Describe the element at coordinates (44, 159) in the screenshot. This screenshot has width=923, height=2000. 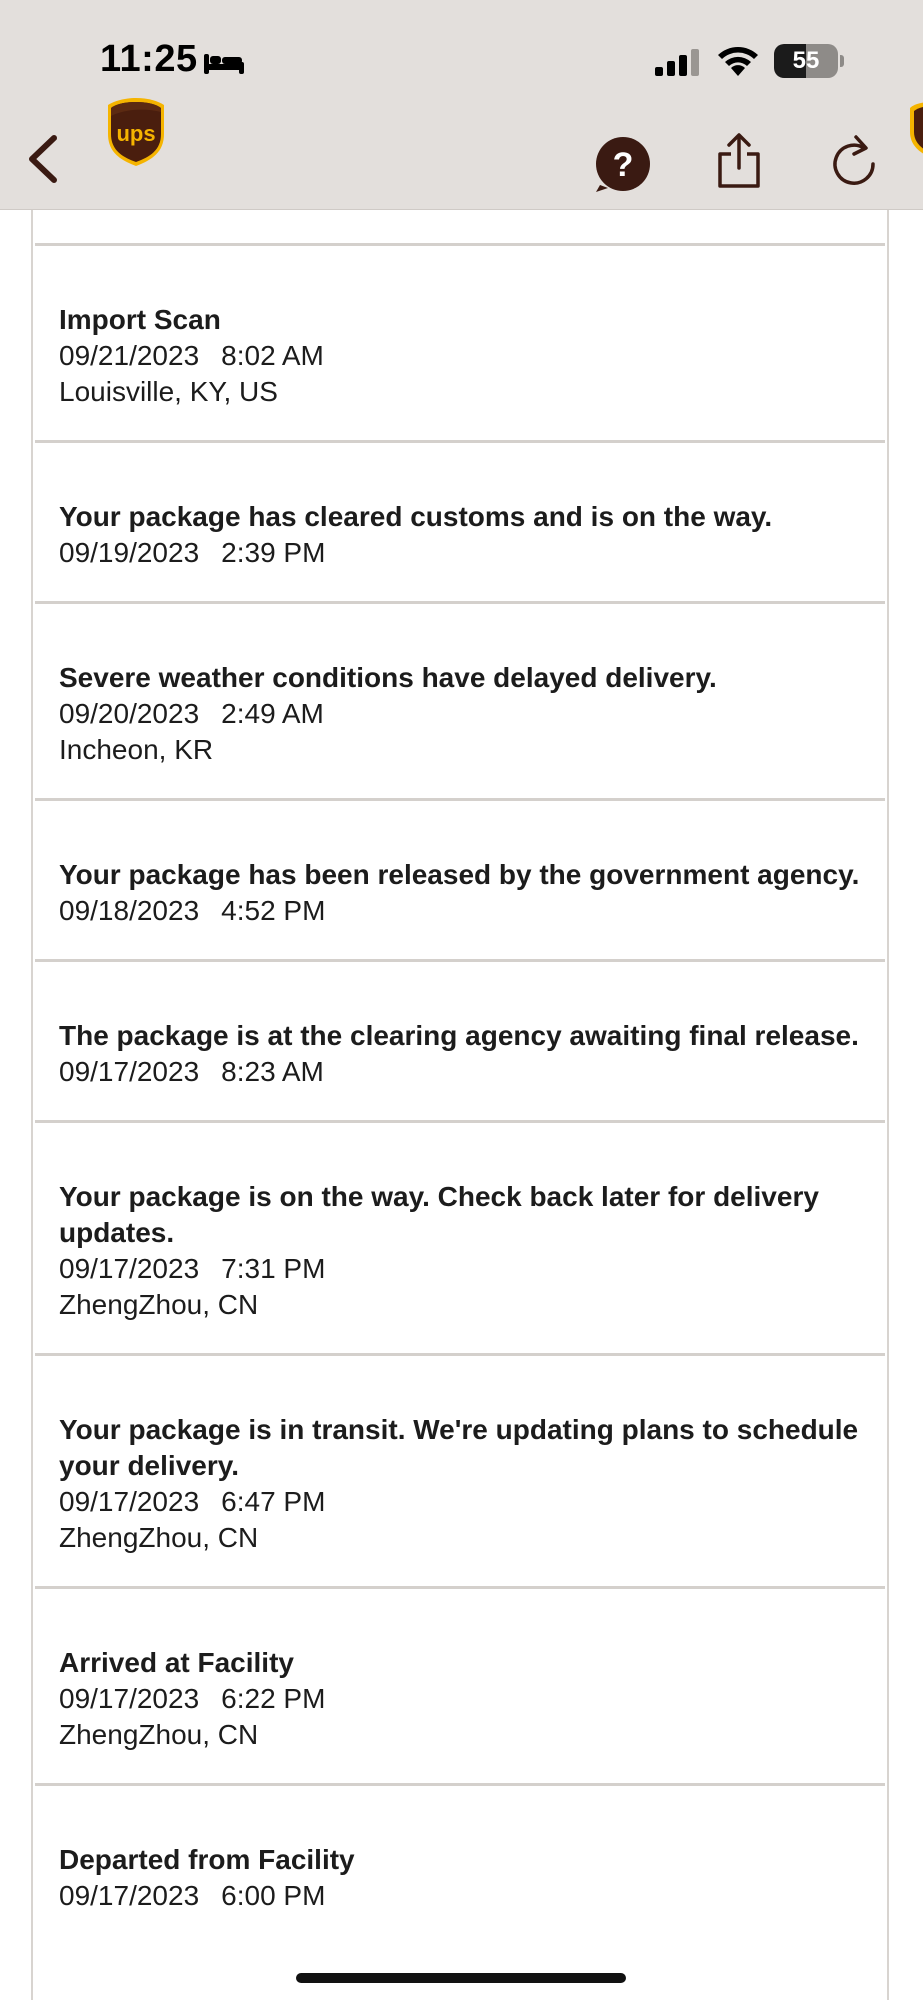
I see `back-button` at that location.